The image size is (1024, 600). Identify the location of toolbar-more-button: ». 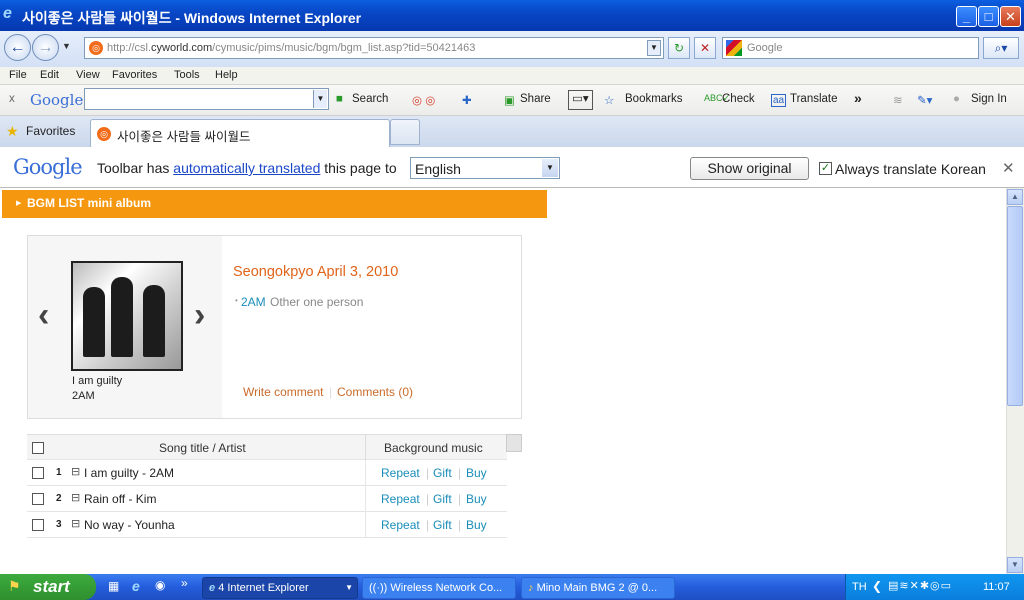
(858, 98).